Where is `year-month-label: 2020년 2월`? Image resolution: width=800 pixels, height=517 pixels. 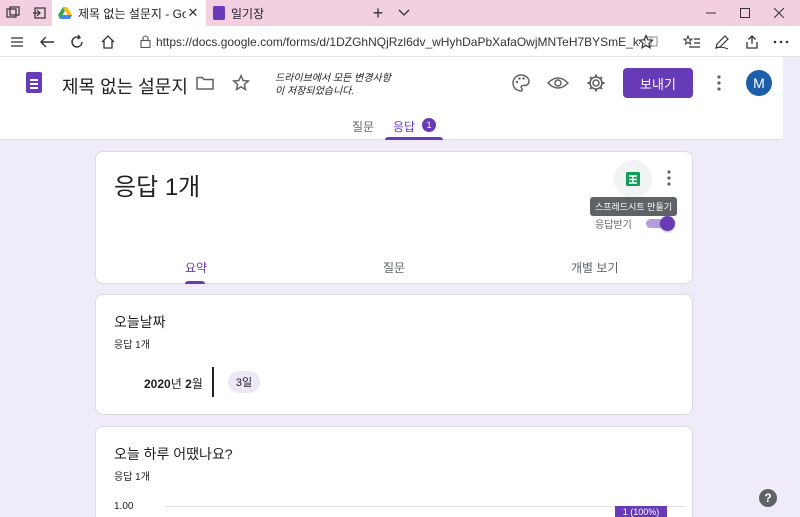
year-month-label: 2020년 2월 is located at coordinates (173, 383).